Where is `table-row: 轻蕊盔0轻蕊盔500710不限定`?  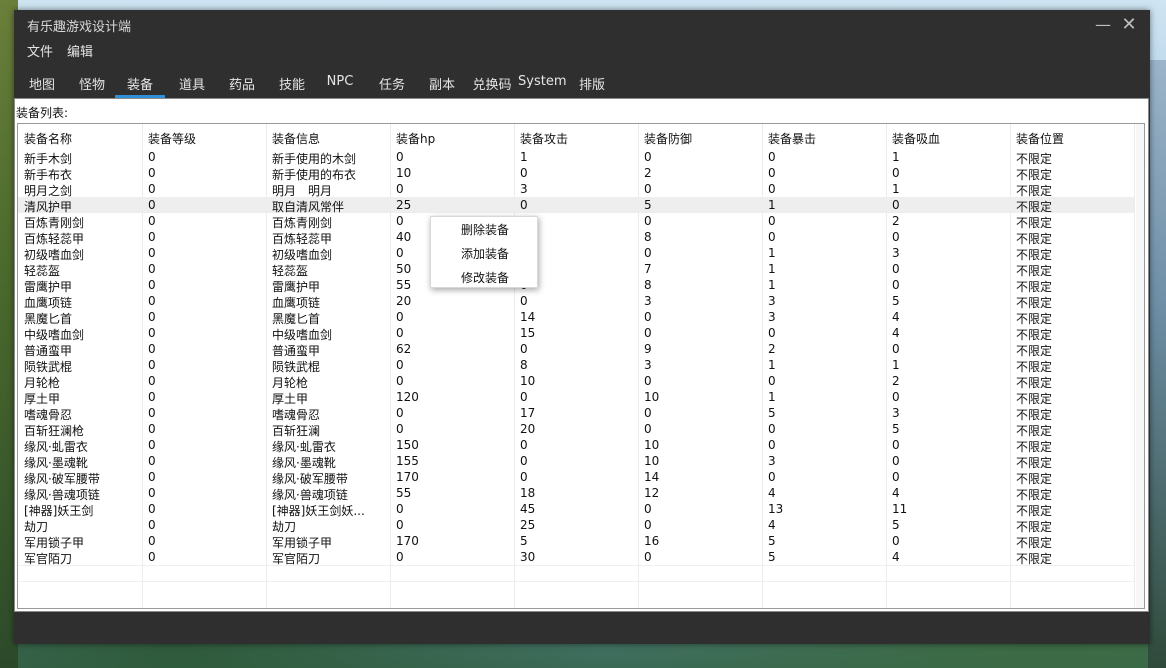 table-row: 轻蕊盔0轻蕊盔500710不限定 is located at coordinates (576, 269).